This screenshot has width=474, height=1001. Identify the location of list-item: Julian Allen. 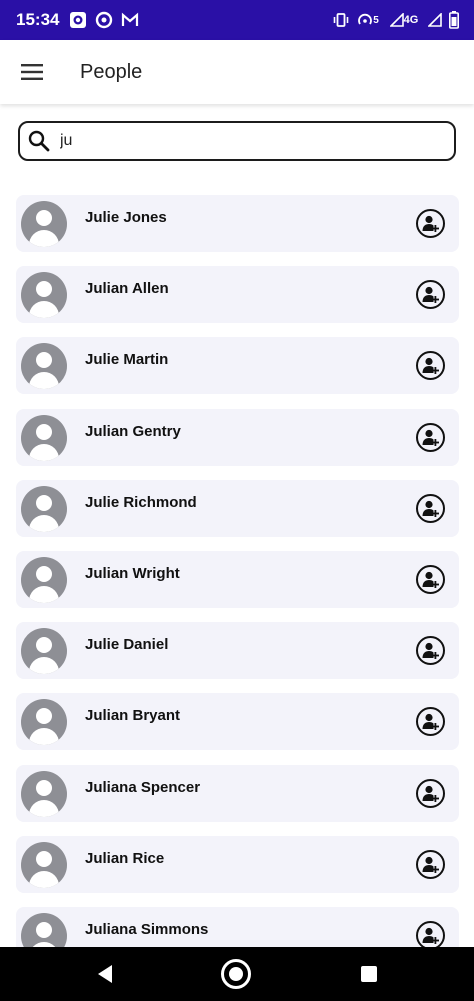
(237, 294).